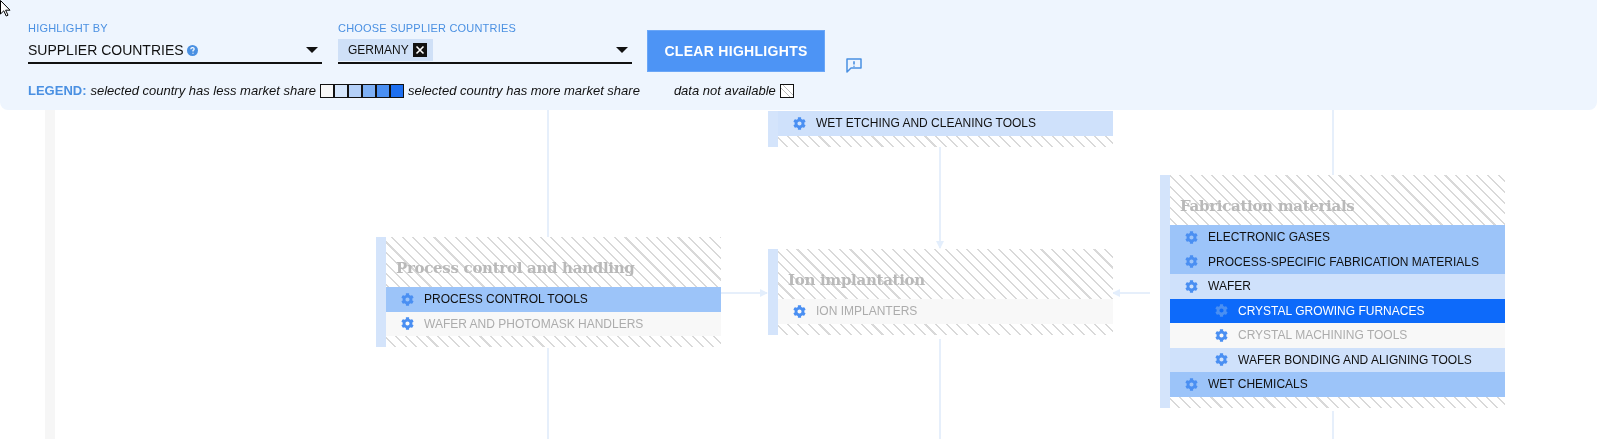 This screenshot has height=439, width=1597. Describe the element at coordinates (523, 90) in the screenshot. I see `legend-text: selected country has more market share` at that location.